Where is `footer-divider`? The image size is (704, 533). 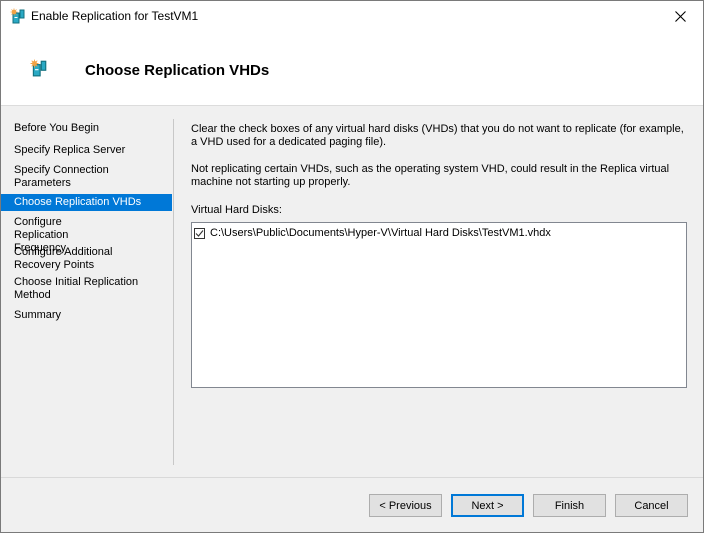 footer-divider is located at coordinates (352, 477).